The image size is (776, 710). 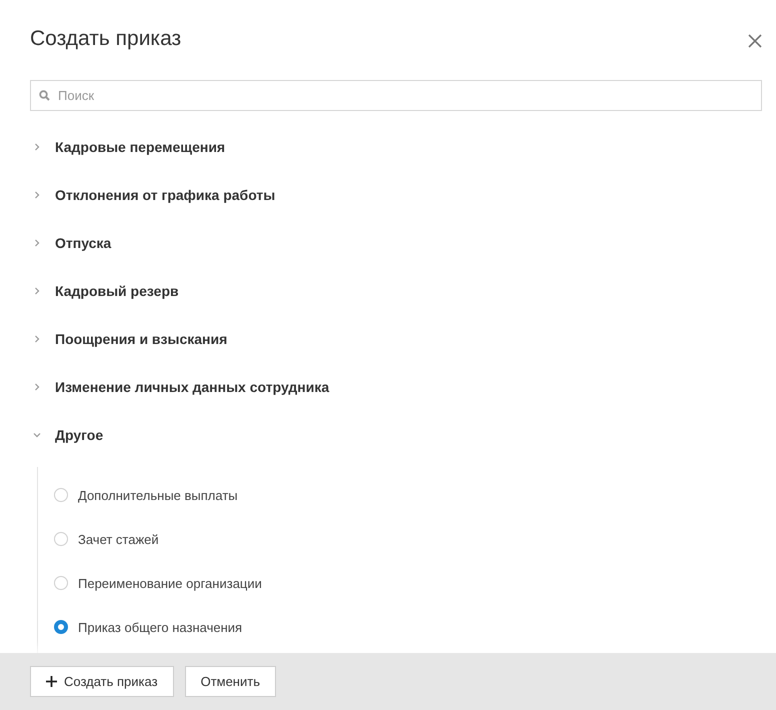 What do you see at coordinates (165, 195) in the screenshot?
I see `group-item: Отклонения от графика работы` at bounding box center [165, 195].